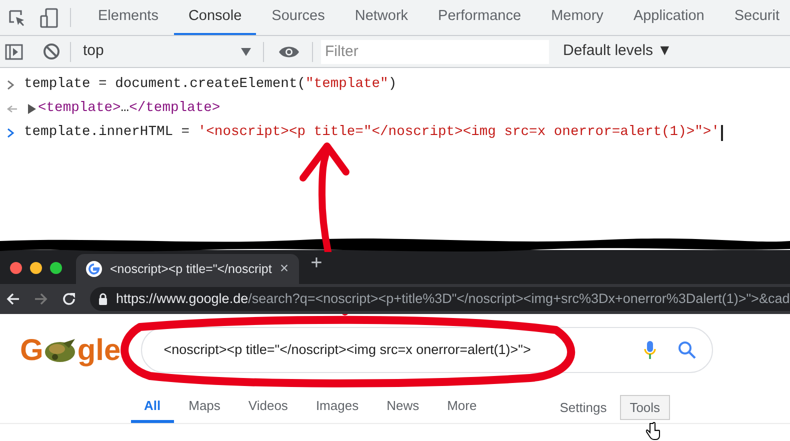  What do you see at coordinates (381, 17) in the screenshot?
I see `devtools-tab: Network` at bounding box center [381, 17].